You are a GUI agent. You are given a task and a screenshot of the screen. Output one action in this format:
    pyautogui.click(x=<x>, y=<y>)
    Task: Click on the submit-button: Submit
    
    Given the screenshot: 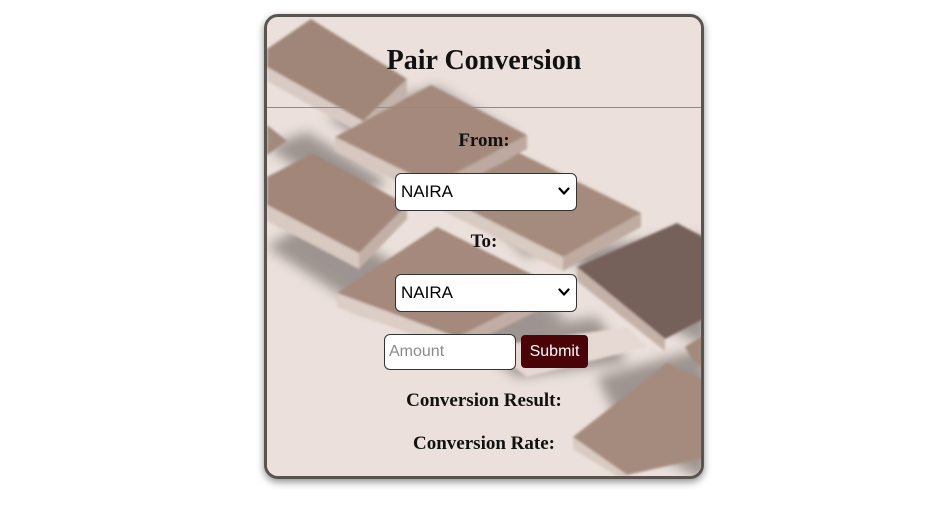 What is the action you would take?
    pyautogui.click(x=554, y=351)
    